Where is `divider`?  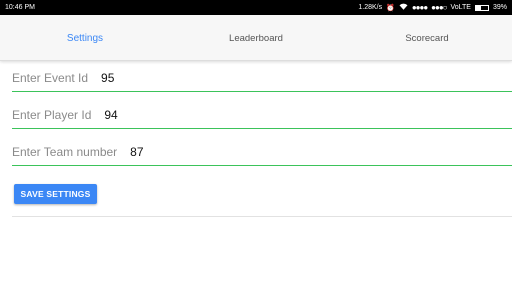 divider is located at coordinates (262, 216).